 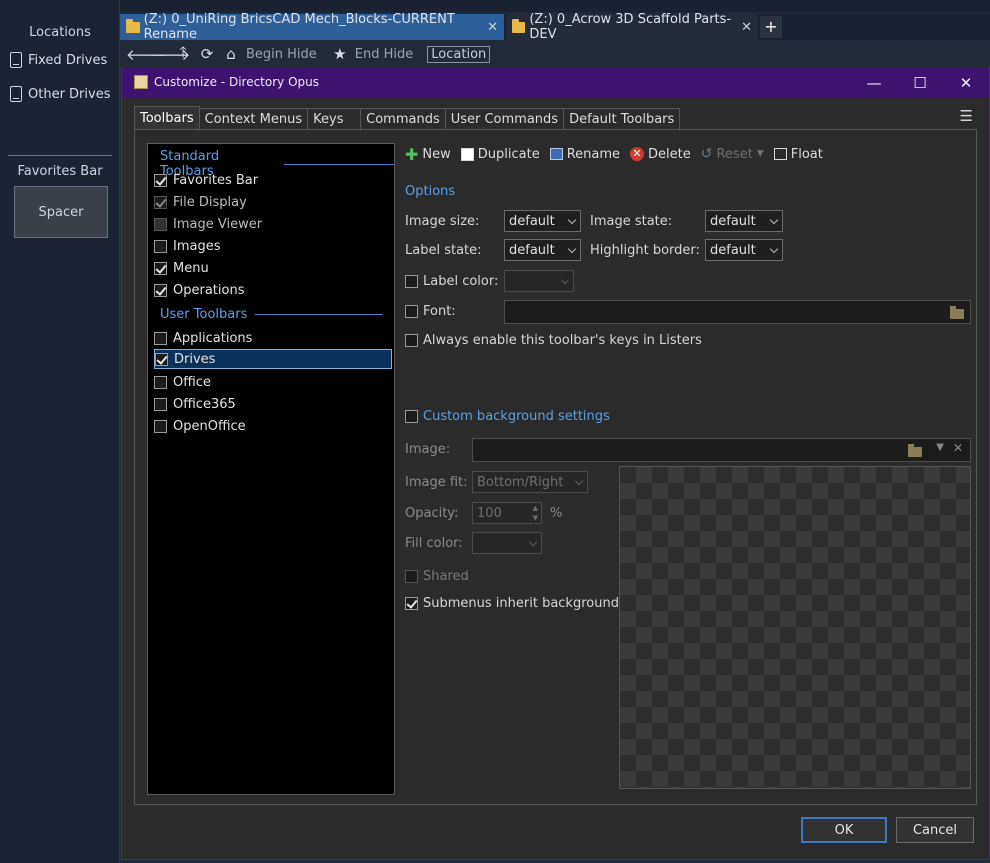 What do you see at coordinates (334, 119) in the screenshot?
I see `tab-keys: Keys` at bounding box center [334, 119].